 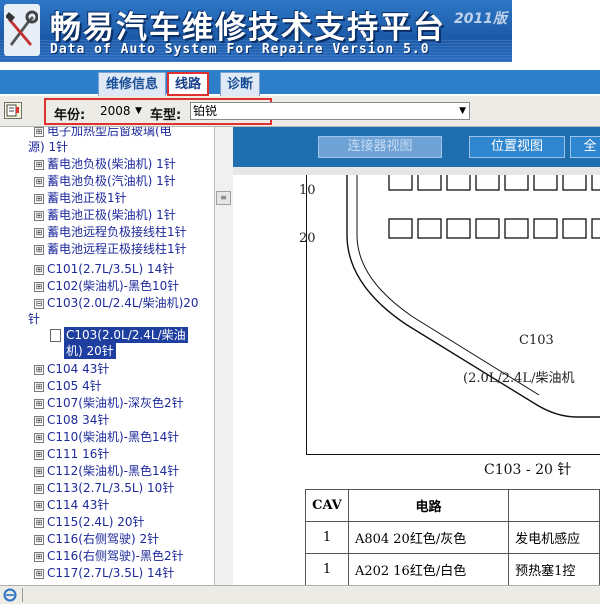 I want to click on column-header-circuit: 电路, so click(x=428, y=505).